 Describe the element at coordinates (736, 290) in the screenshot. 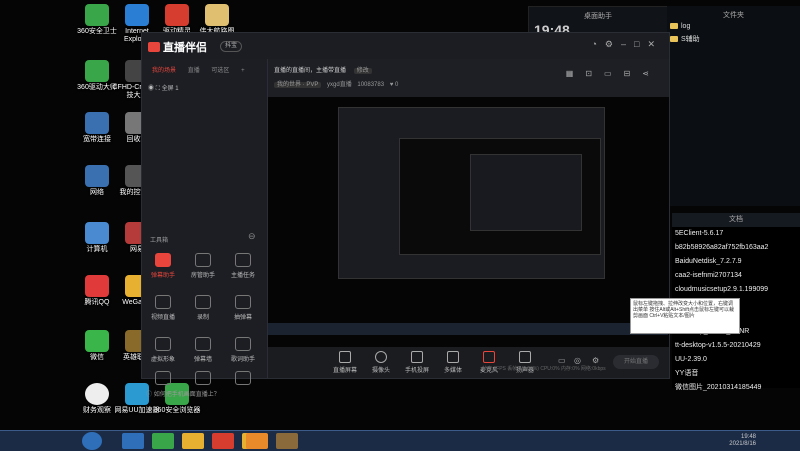

I see `file-item: cloudmusicsetup2.9.1.199099` at that location.